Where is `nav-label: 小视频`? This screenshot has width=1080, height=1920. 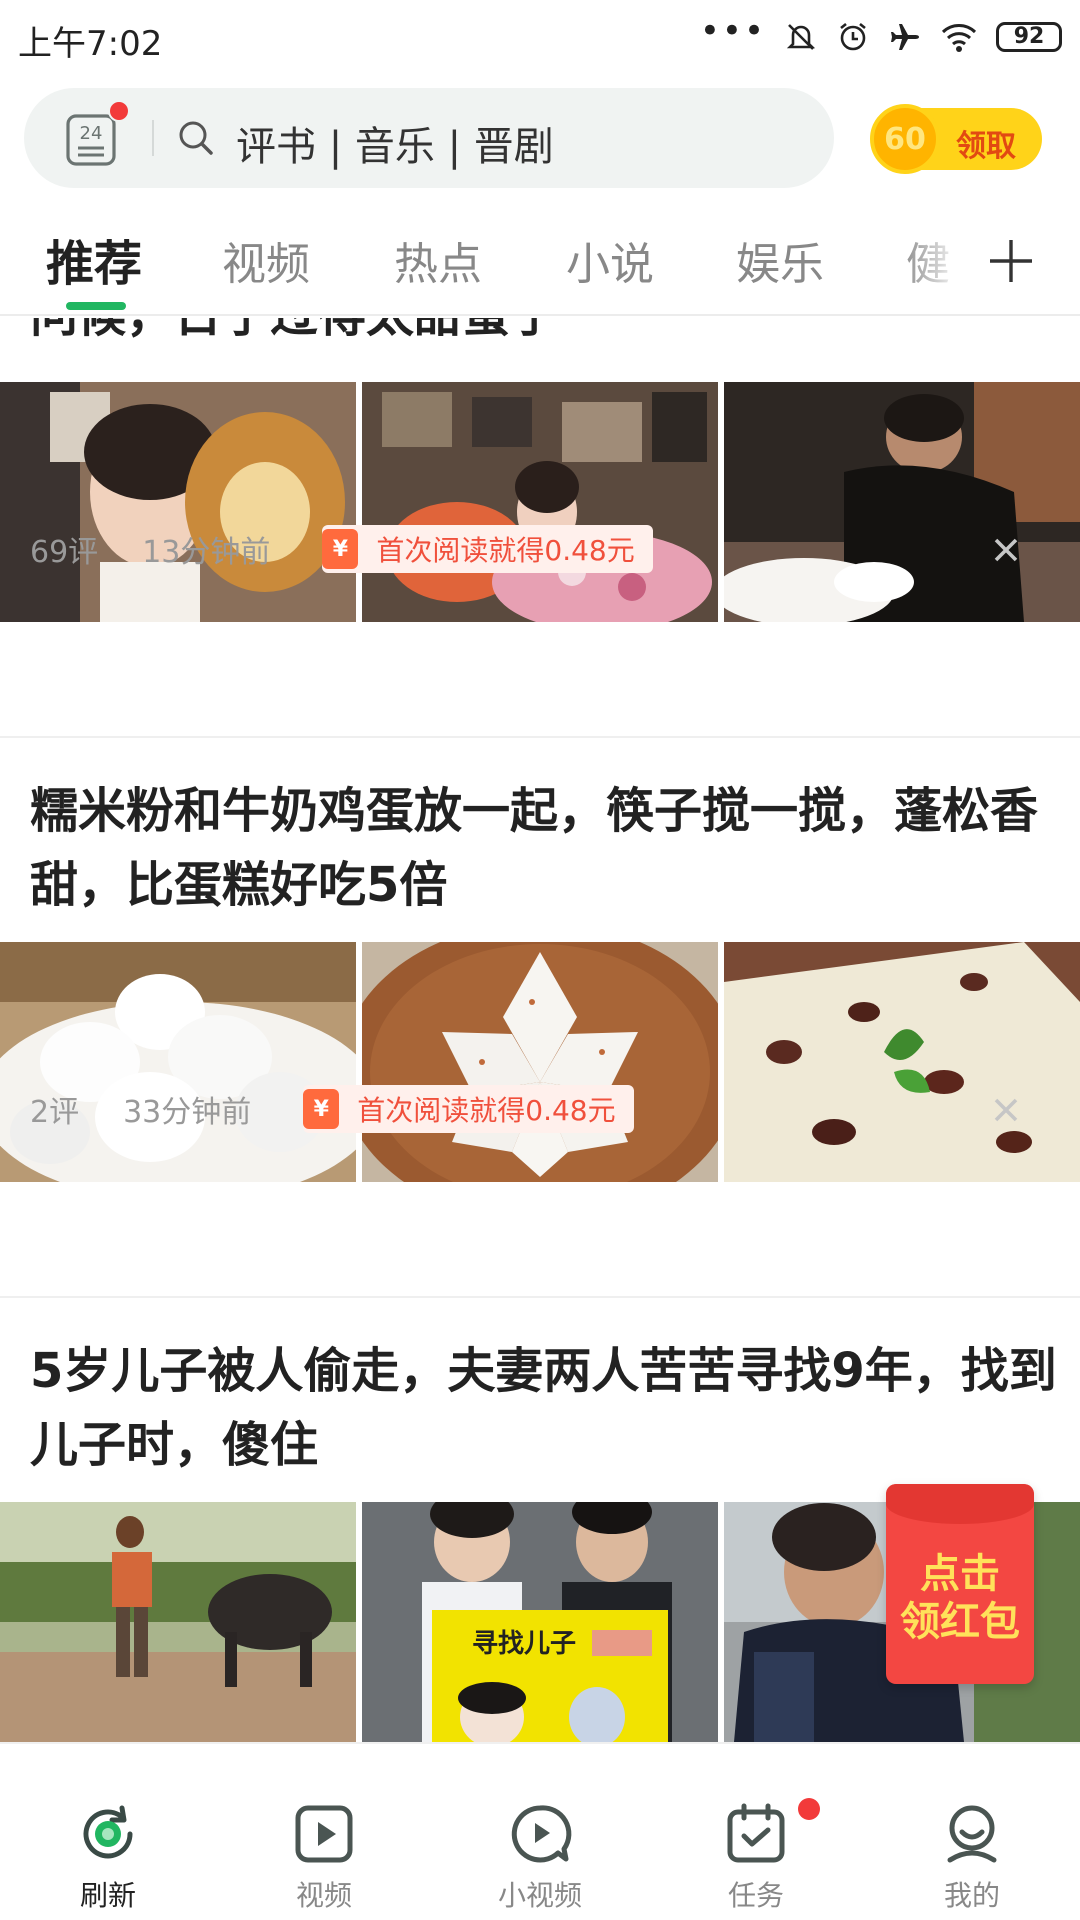 nav-label: 小视频 is located at coordinates (539, 1895).